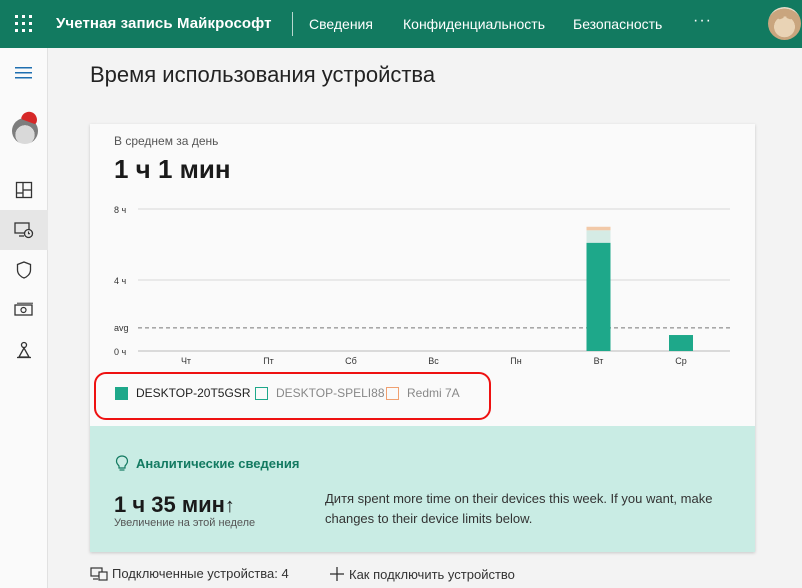 This screenshot has width=802, height=588. I want to click on arrow-up-icon: ↑, so click(229, 506).